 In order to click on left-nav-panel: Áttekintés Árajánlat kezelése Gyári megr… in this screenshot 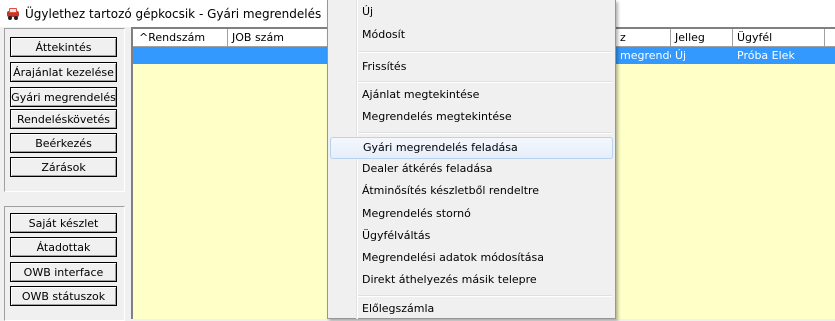, I will do `click(63, 174)`.